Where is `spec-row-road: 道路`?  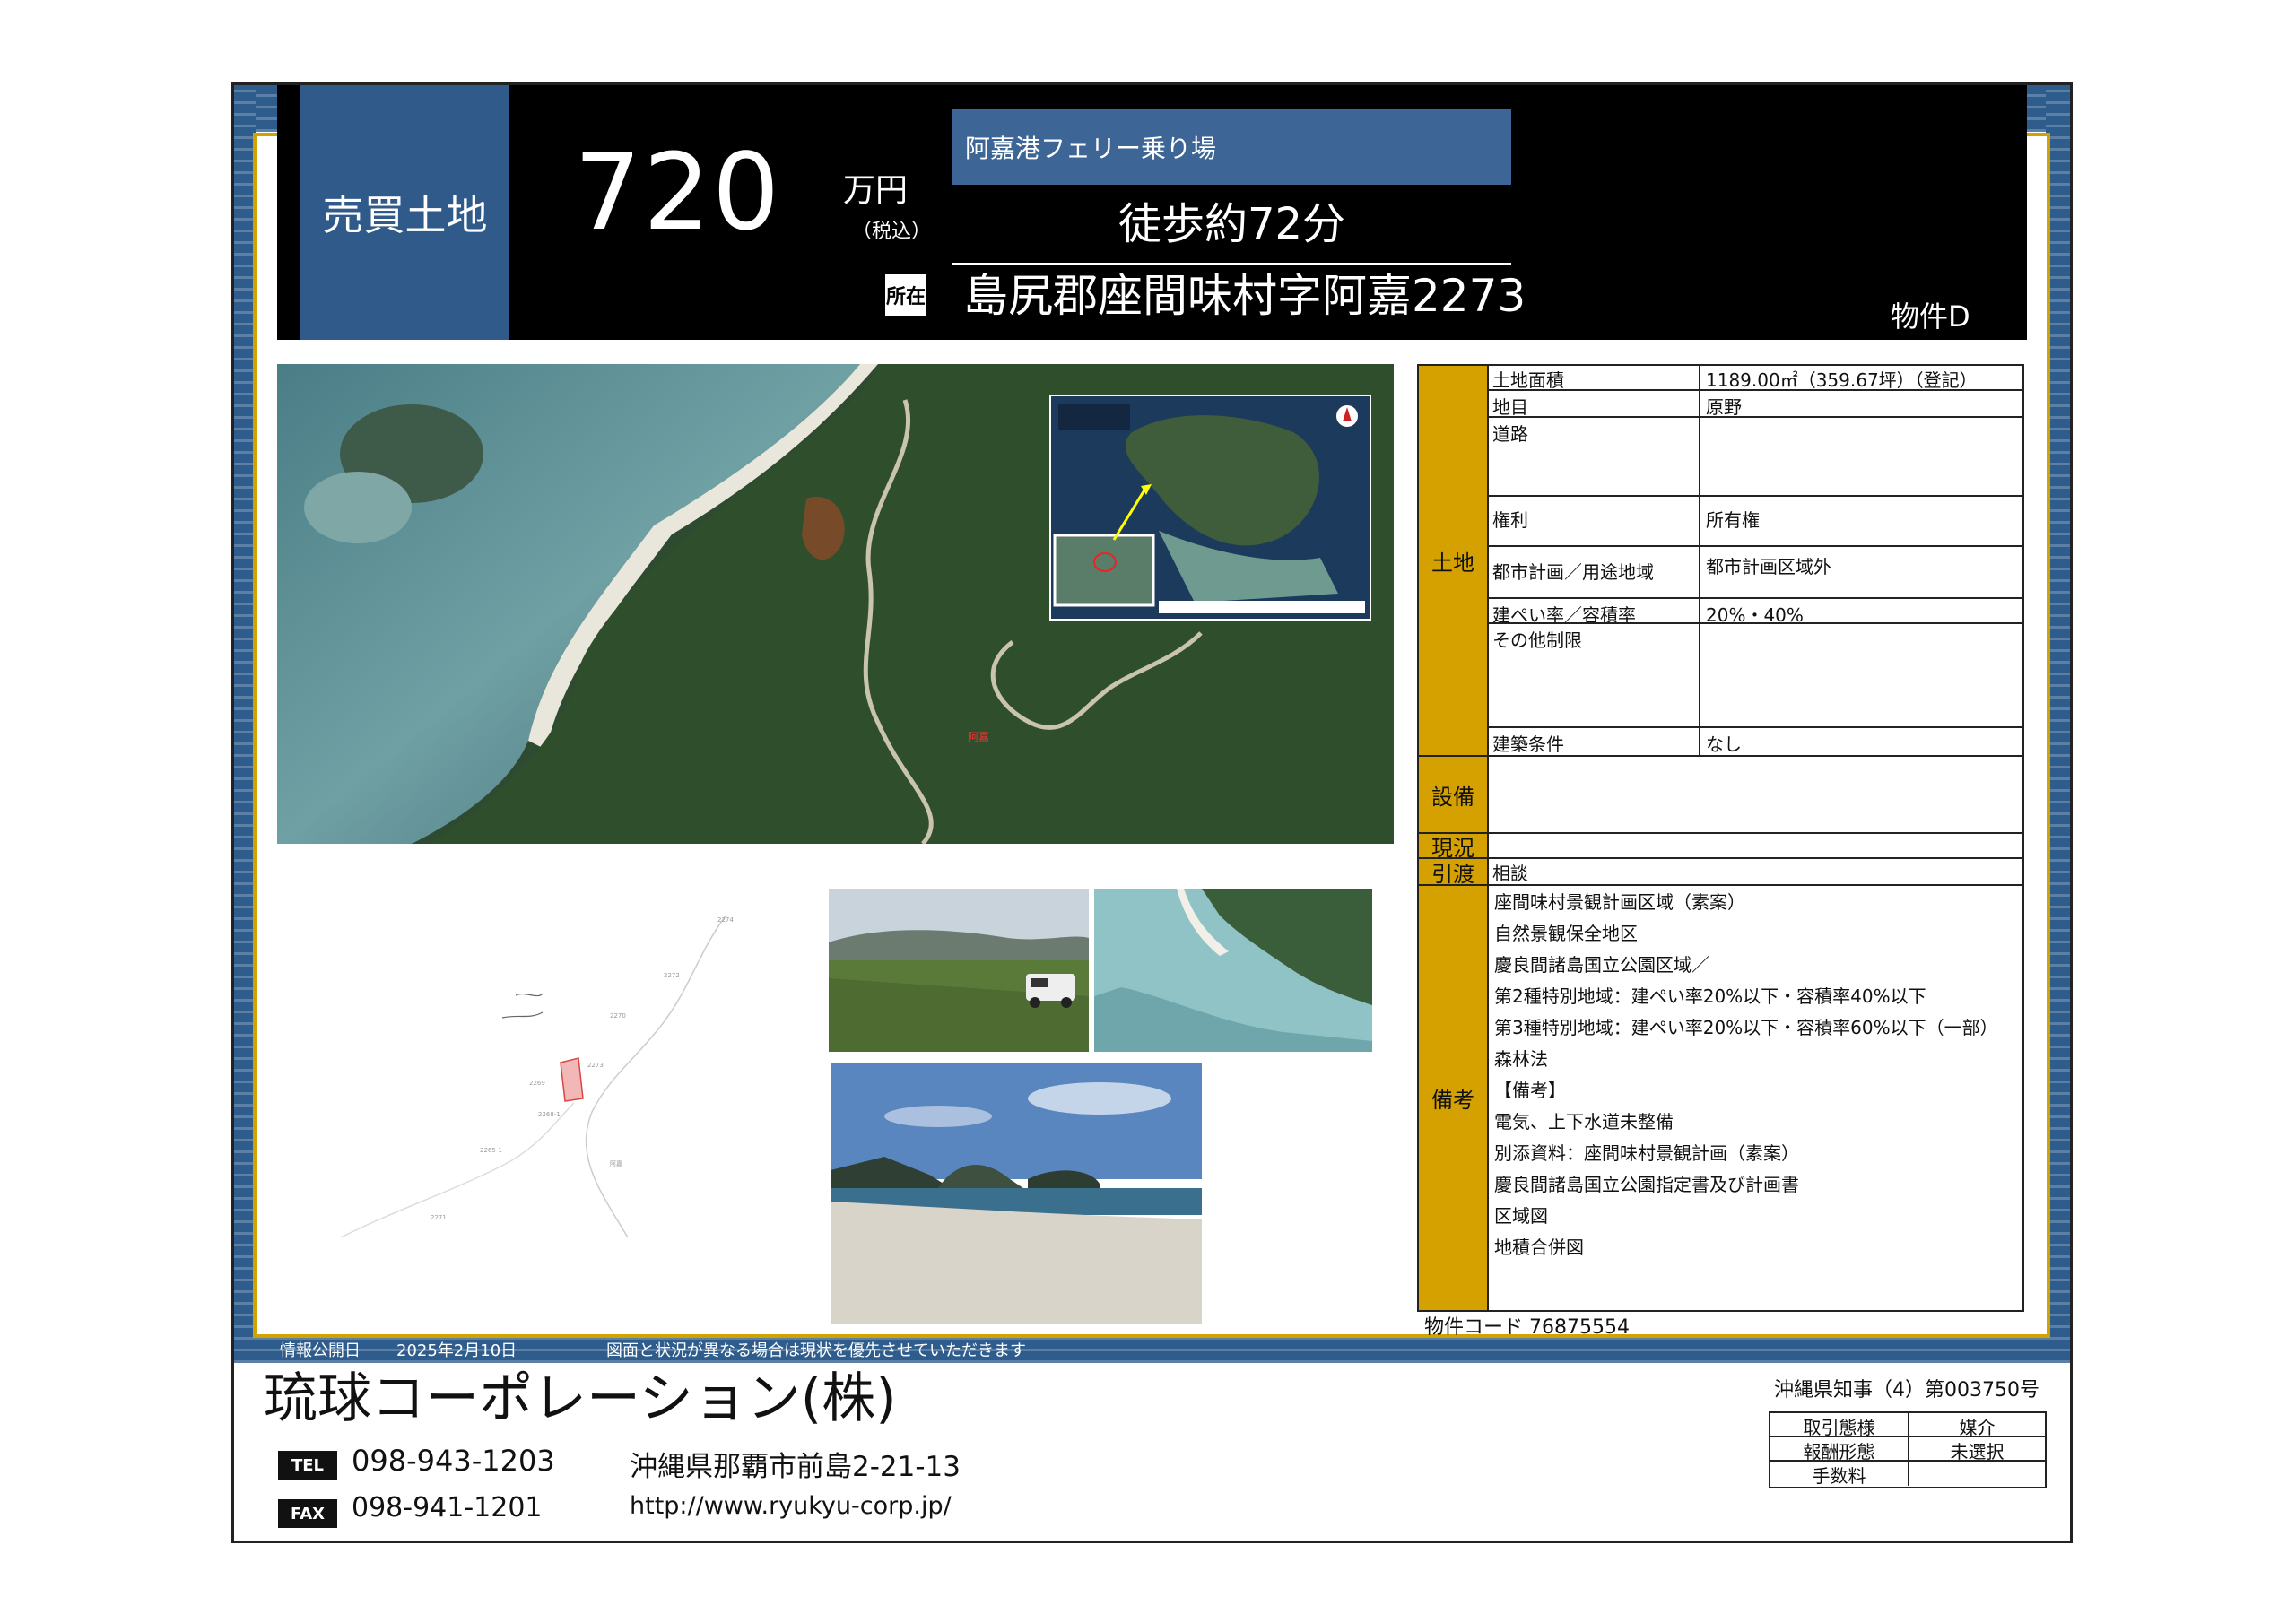
spec-row-road: 道路 is located at coordinates (1755, 455).